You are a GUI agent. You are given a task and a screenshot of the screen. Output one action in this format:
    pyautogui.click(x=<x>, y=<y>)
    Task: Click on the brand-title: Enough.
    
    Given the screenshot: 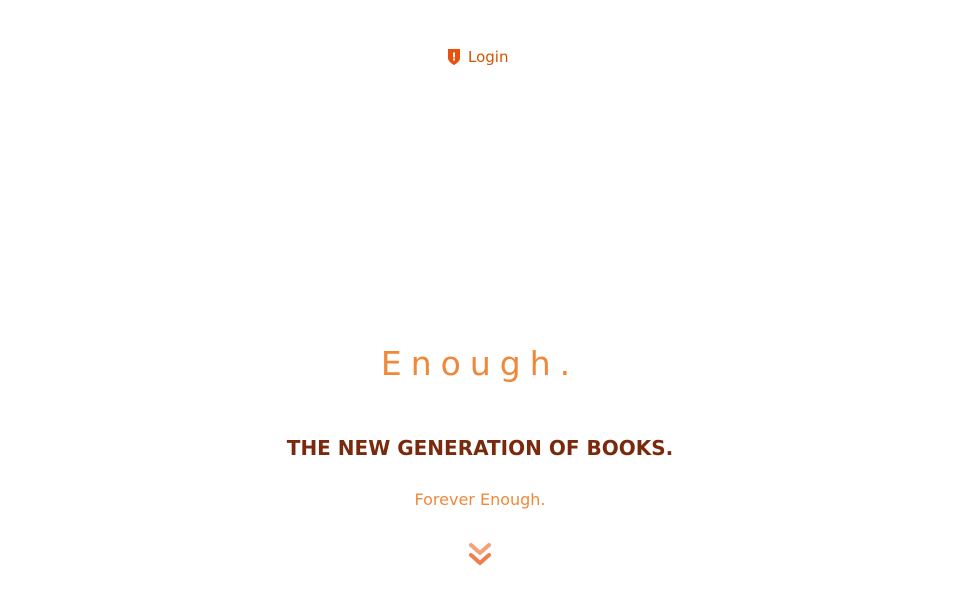 What is the action you would take?
    pyautogui.click(x=480, y=363)
    